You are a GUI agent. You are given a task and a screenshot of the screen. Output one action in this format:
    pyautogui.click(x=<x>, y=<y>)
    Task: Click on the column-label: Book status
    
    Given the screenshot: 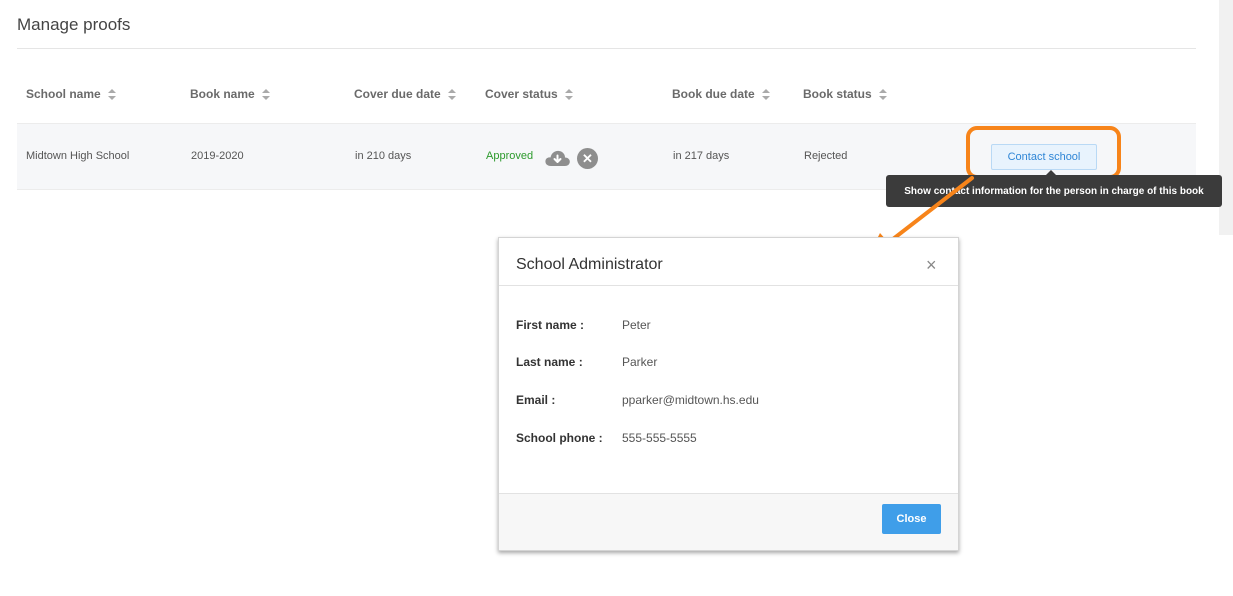 What is the action you would take?
    pyautogui.click(x=837, y=94)
    